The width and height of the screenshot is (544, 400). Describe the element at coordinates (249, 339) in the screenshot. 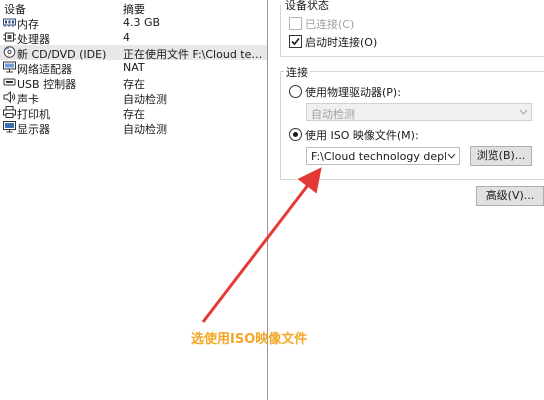

I see `annotation-text: 选使用ISO映像文件` at that location.